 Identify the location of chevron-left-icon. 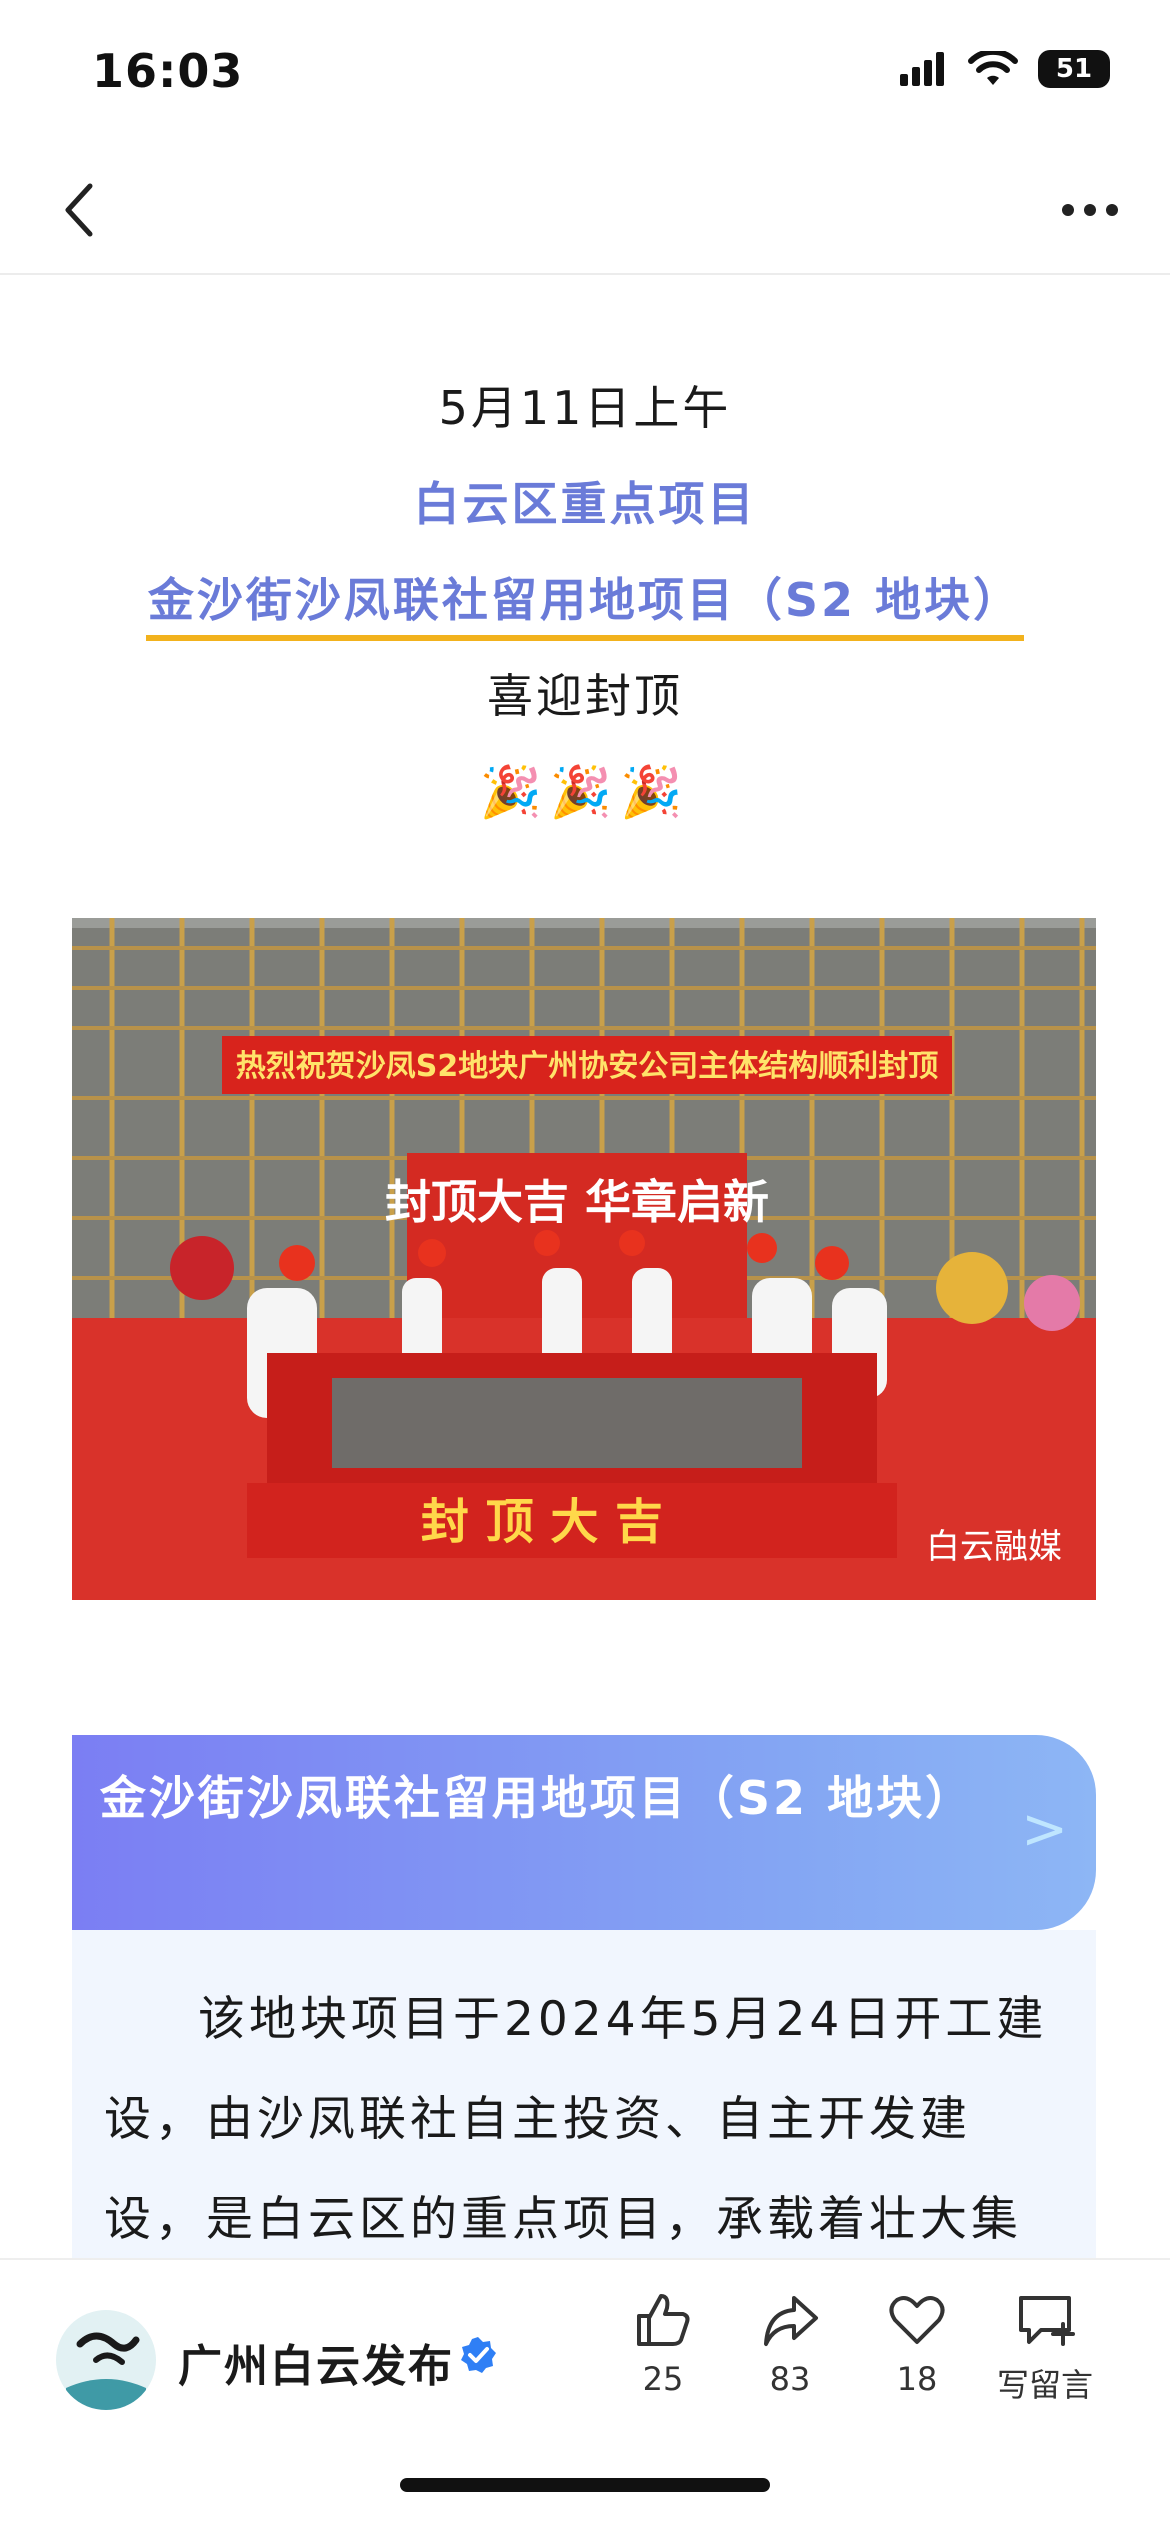
(79, 210).